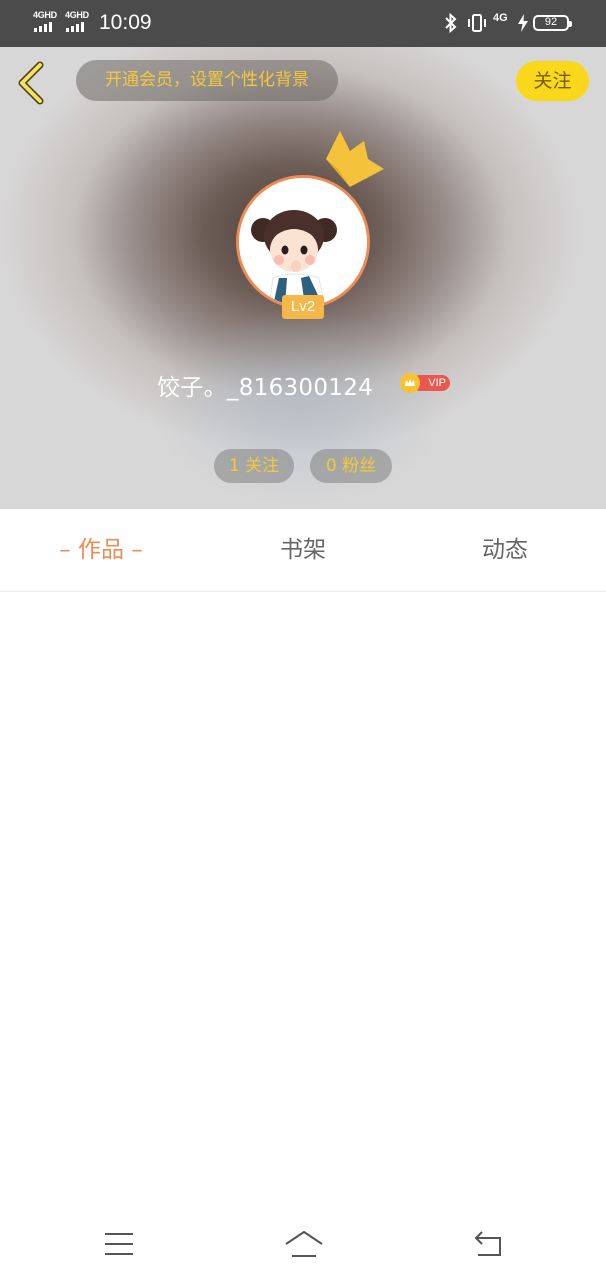 The width and height of the screenshot is (606, 1280). What do you see at coordinates (303, 23) in the screenshot?
I see `status-bar: 4GHD 4GHD 10:09 4G 92` at bounding box center [303, 23].